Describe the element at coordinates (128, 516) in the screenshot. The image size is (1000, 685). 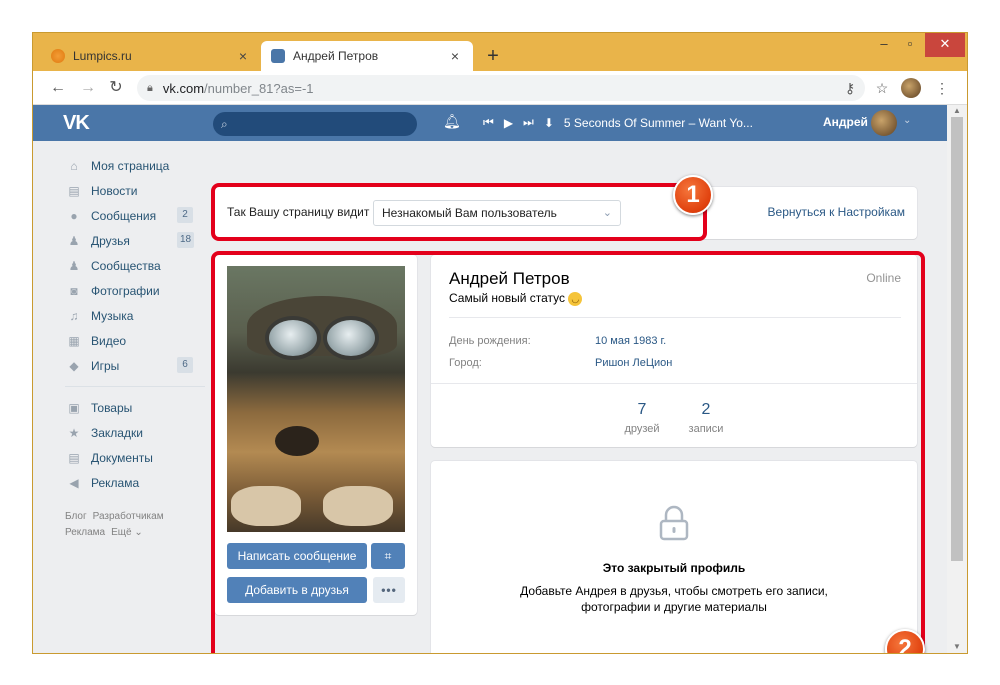
I see `footer-link: Разработчикам` at that location.